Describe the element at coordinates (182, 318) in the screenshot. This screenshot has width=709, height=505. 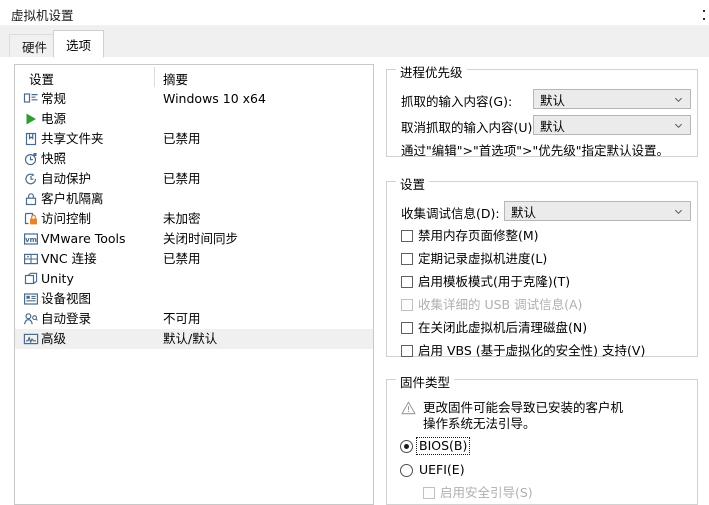
I see `settings-list-item-summary: 不可用` at that location.